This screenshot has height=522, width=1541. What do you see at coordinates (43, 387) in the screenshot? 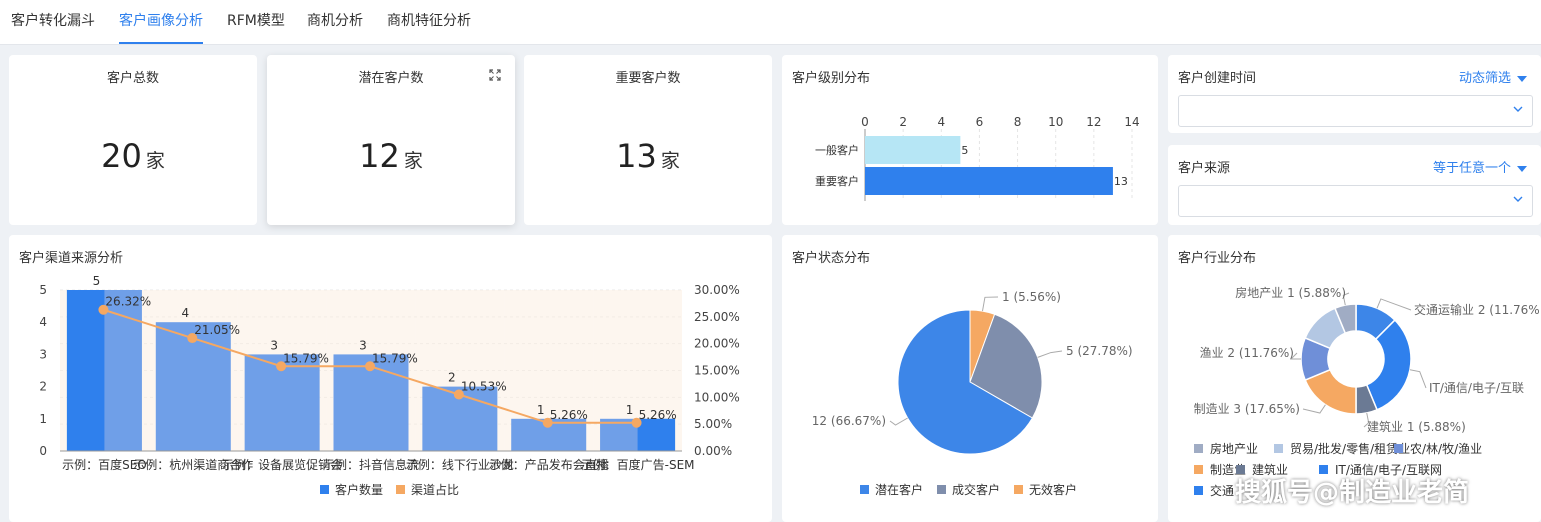
I see `y-tick-label: 2` at bounding box center [43, 387].